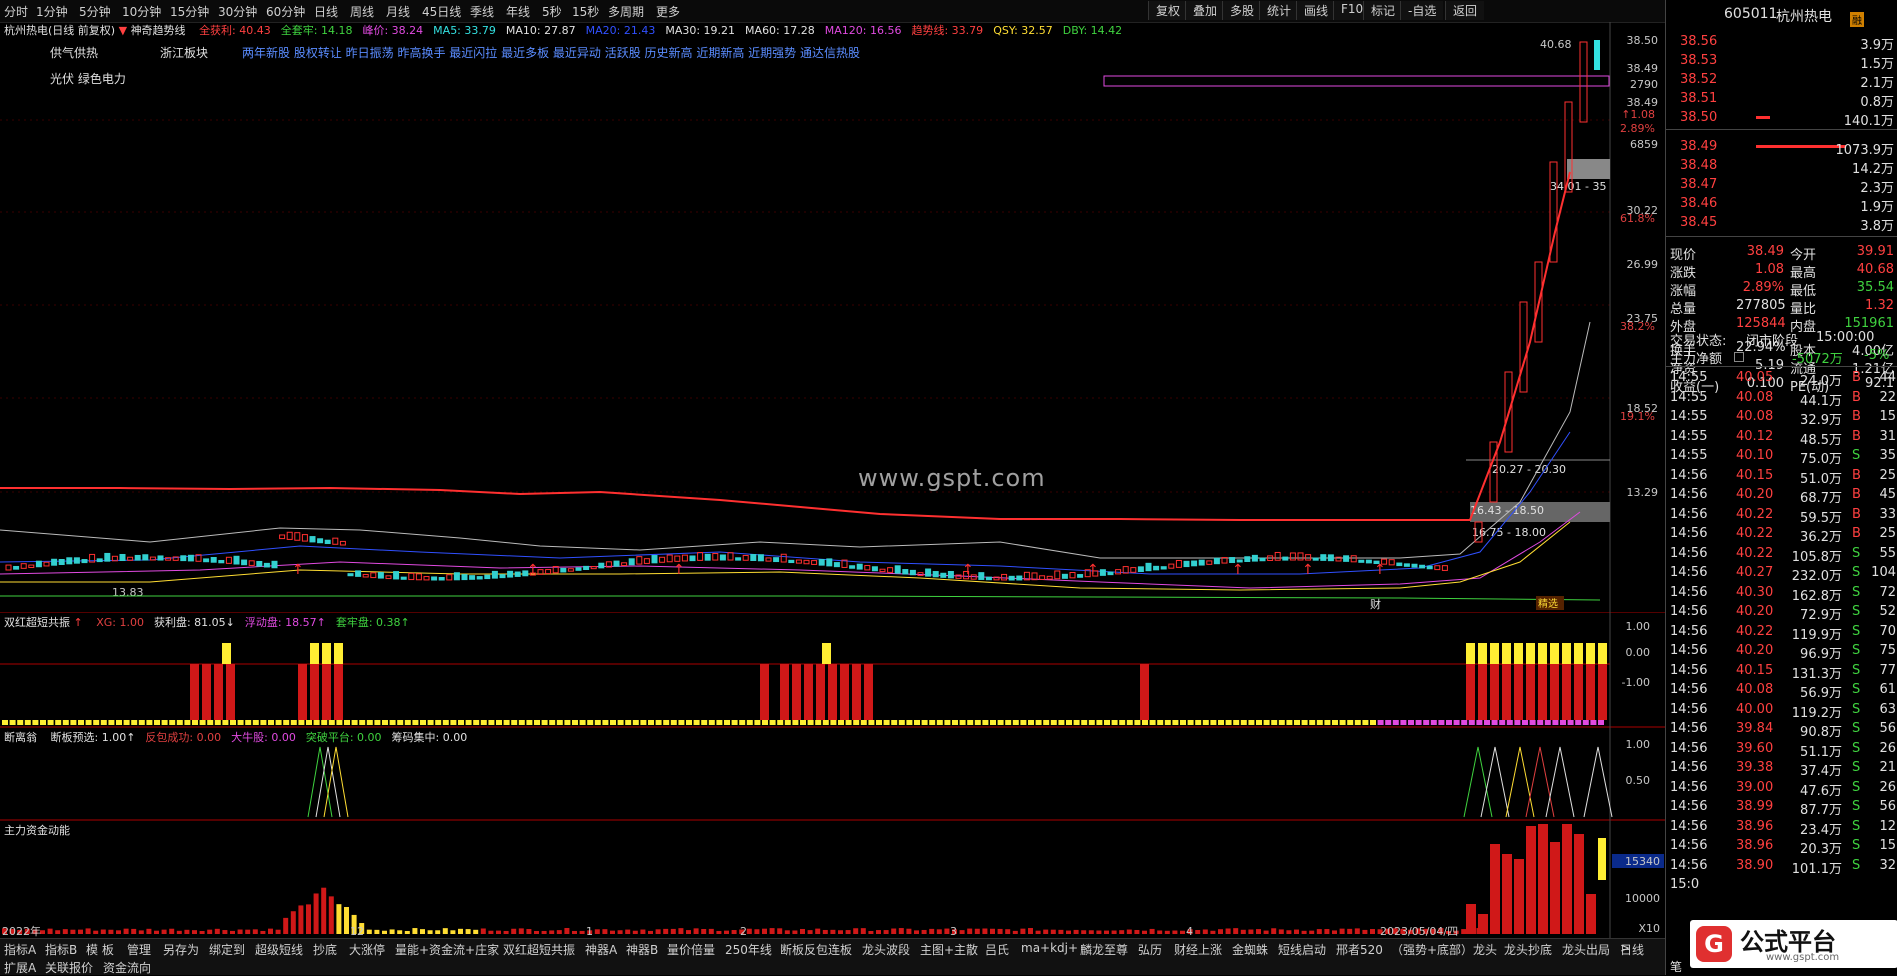 Image resolution: width=1897 pixels, height=976 pixels. I want to click on period-14: 15秒, so click(585, 11).